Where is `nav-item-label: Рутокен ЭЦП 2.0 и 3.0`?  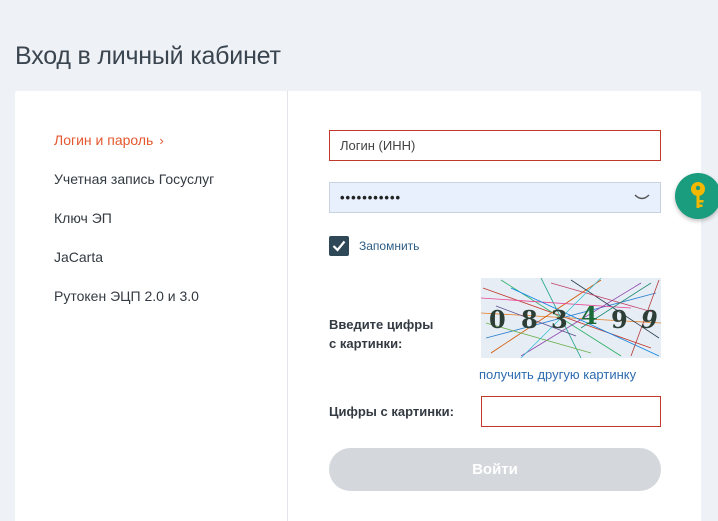
nav-item-label: Рутокен ЭЦП 2.0 и 3.0 is located at coordinates (126, 296).